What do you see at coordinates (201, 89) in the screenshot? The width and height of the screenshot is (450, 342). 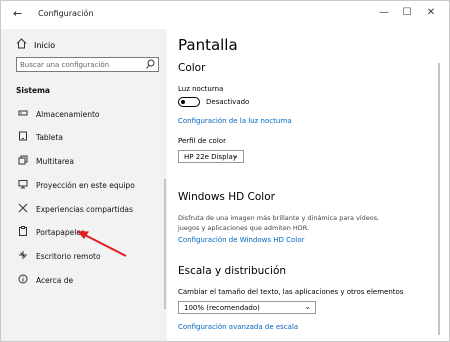 I see `night-light-label: Luz nocturna` at bounding box center [201, 89].